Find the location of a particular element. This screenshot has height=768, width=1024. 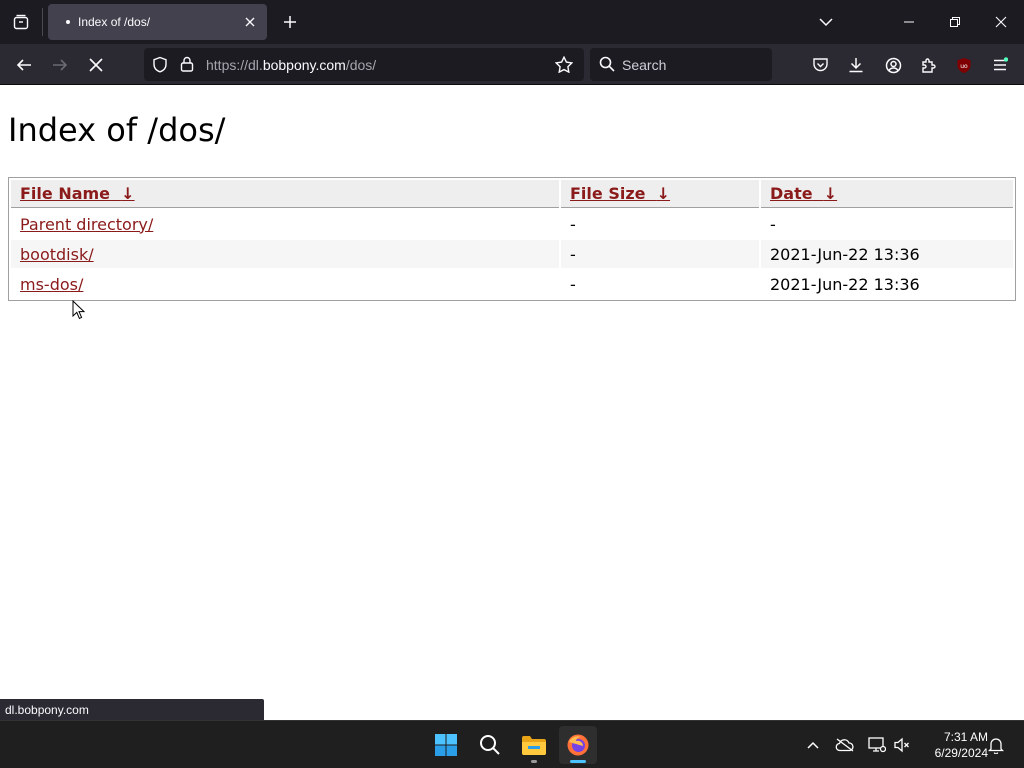

downloads-button is located at coordinates (856, 65).